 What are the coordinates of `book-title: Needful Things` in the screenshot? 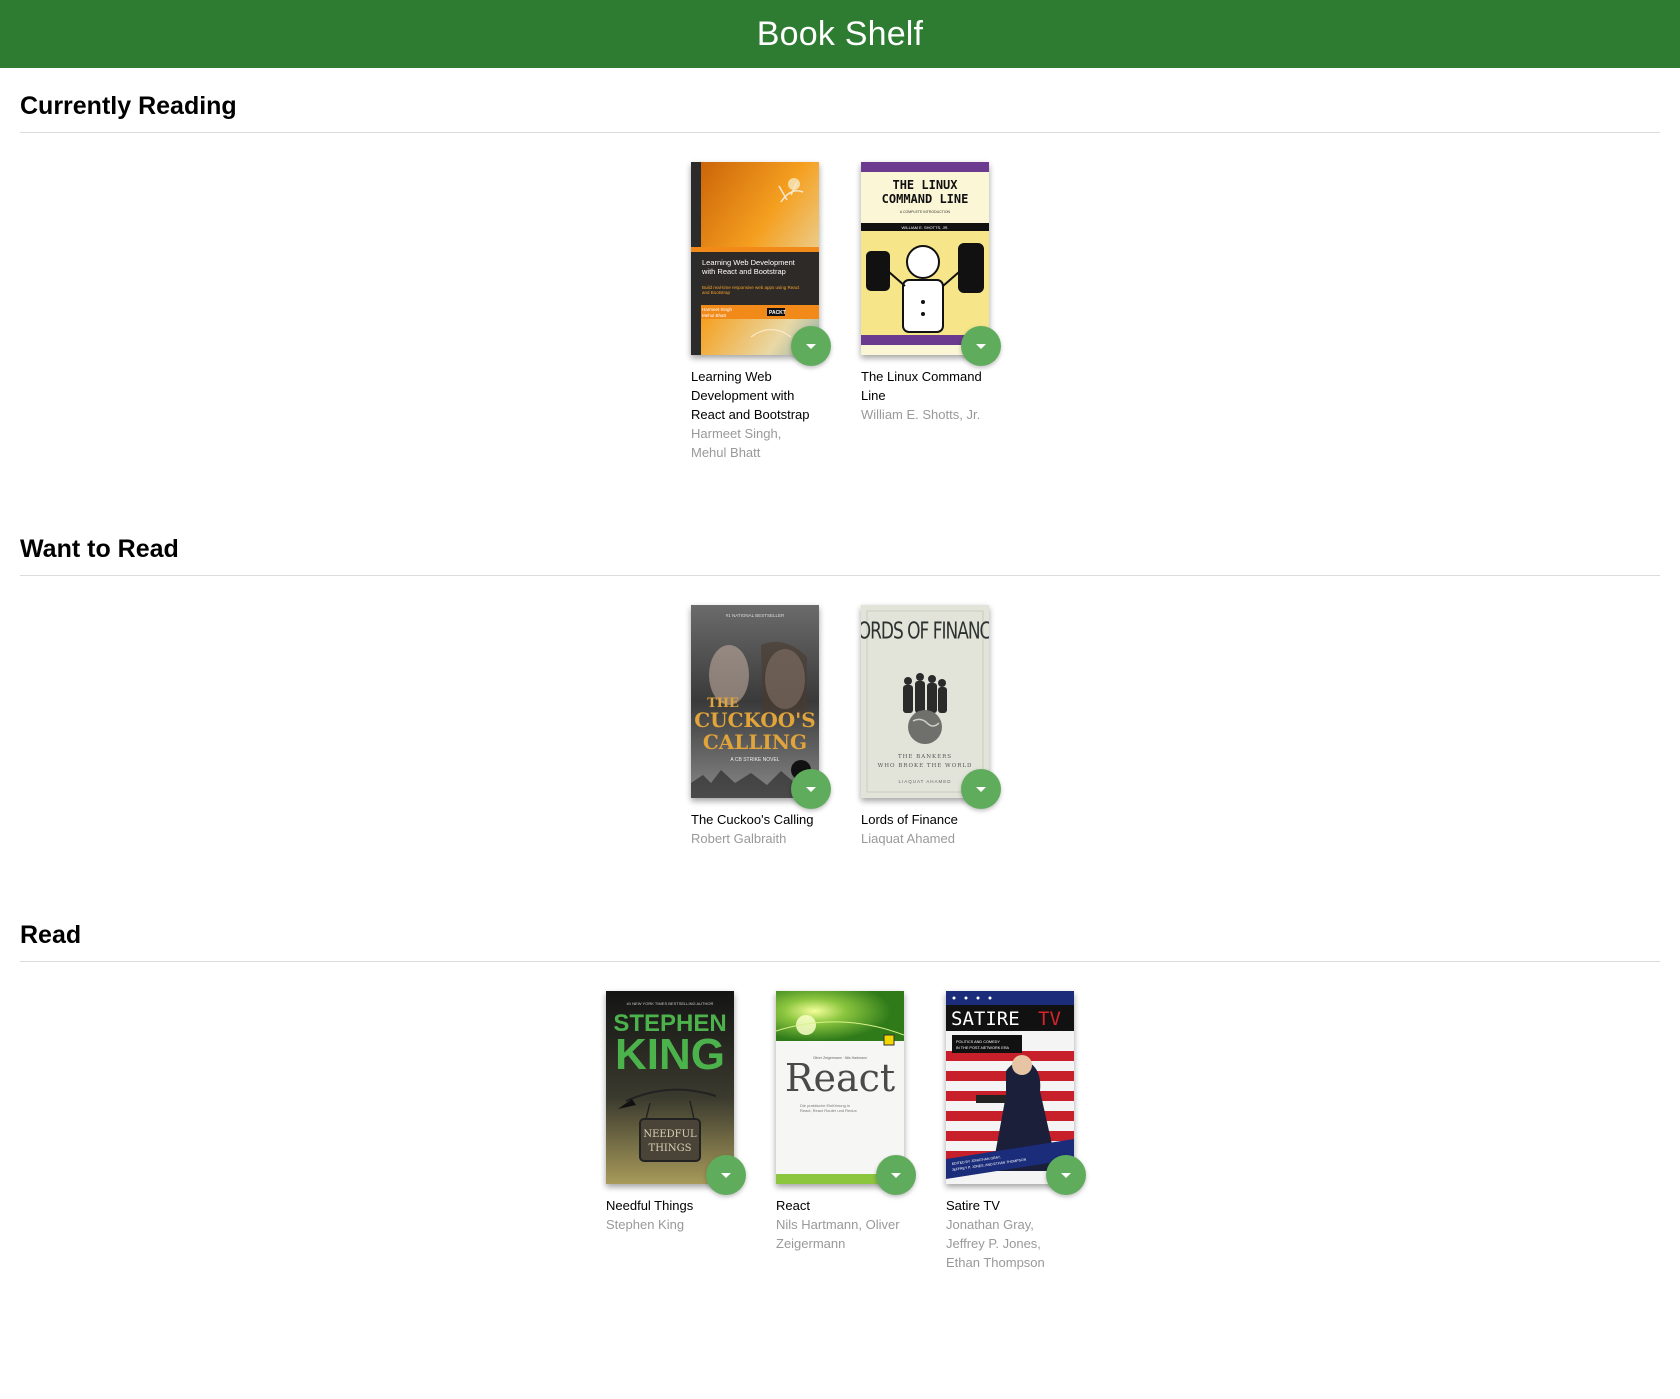 It's located at (650, 1205).